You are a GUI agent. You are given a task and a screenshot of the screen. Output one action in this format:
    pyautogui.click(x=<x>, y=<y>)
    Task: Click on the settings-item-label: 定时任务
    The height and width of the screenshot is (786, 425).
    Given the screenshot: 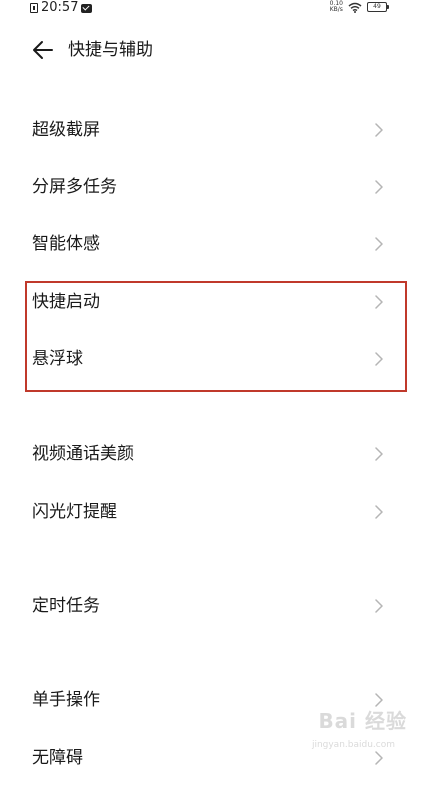 What is the action you would take?
    pyautogui.click(x=66, y=606)
    